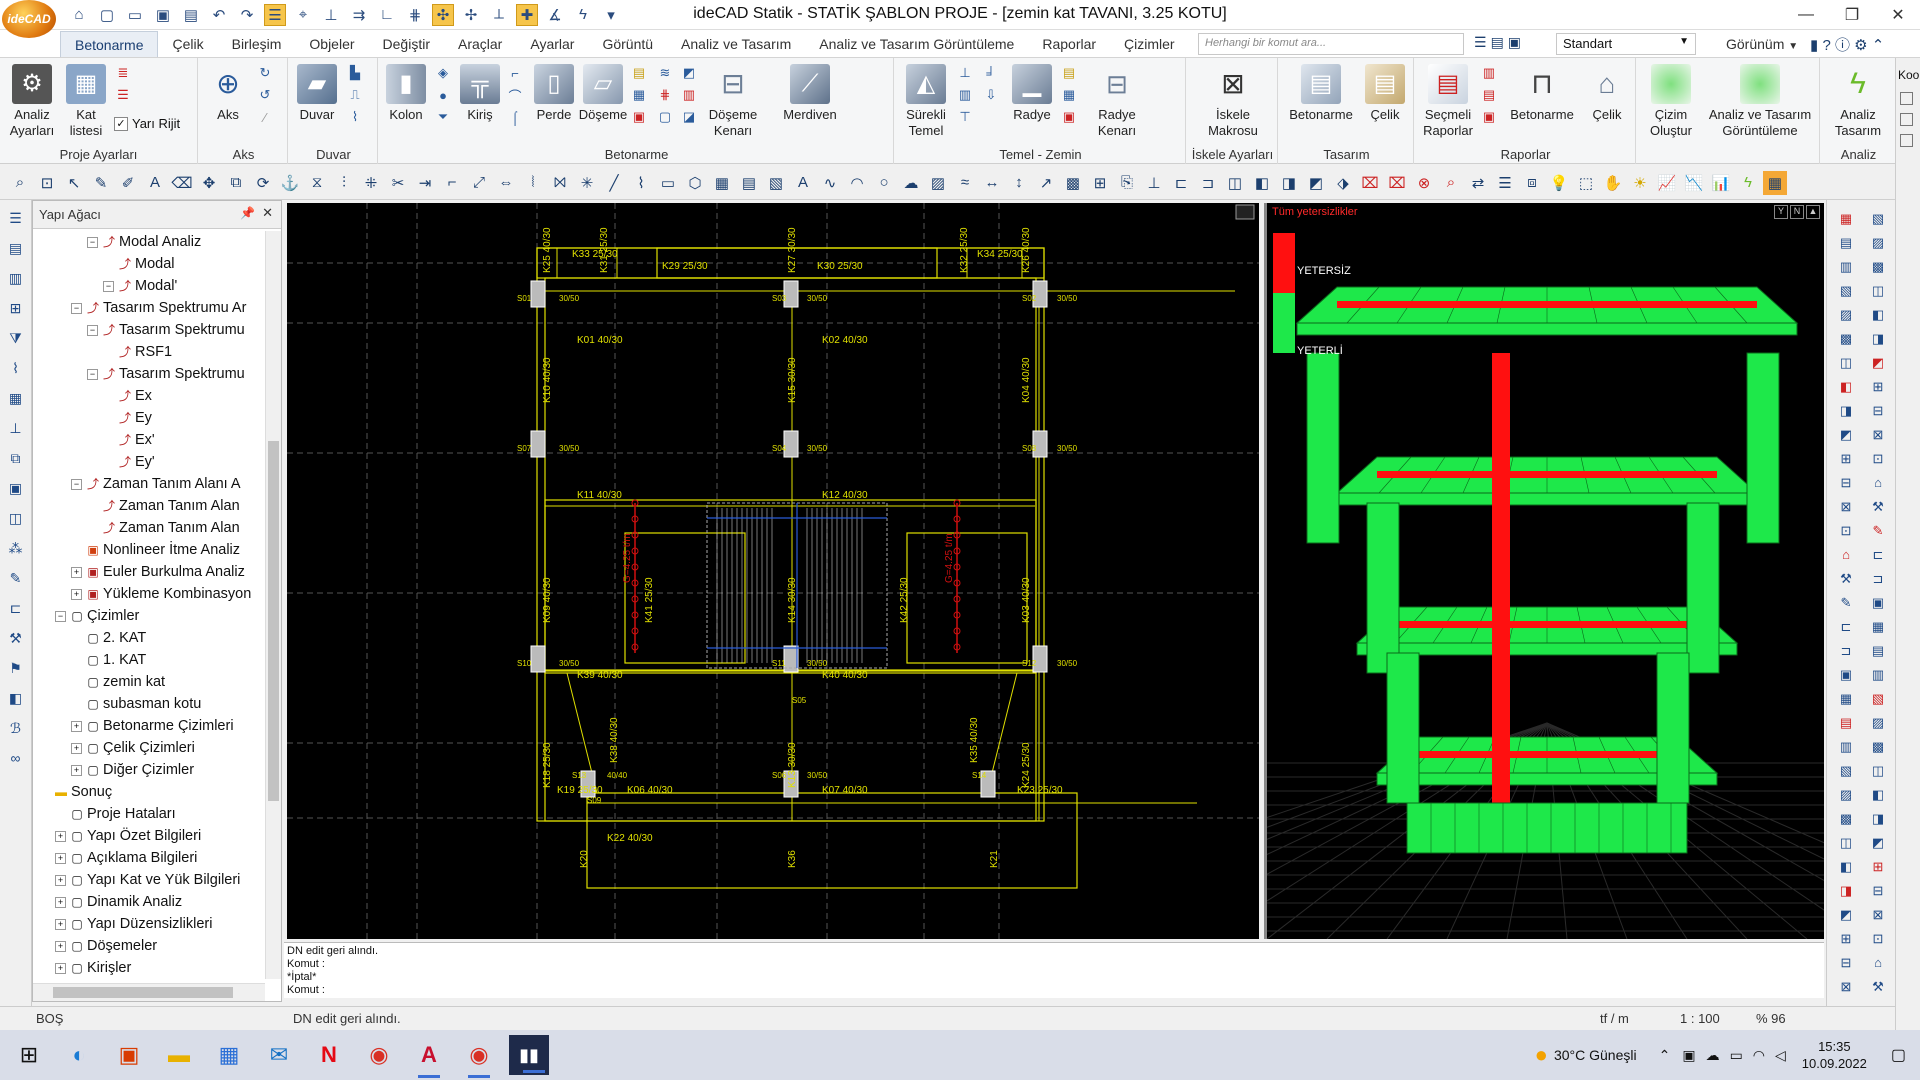 The width and height of the screenshot is (1920, 1080). I want to click on axis-line-icon: ⁄, so click(265, 117).